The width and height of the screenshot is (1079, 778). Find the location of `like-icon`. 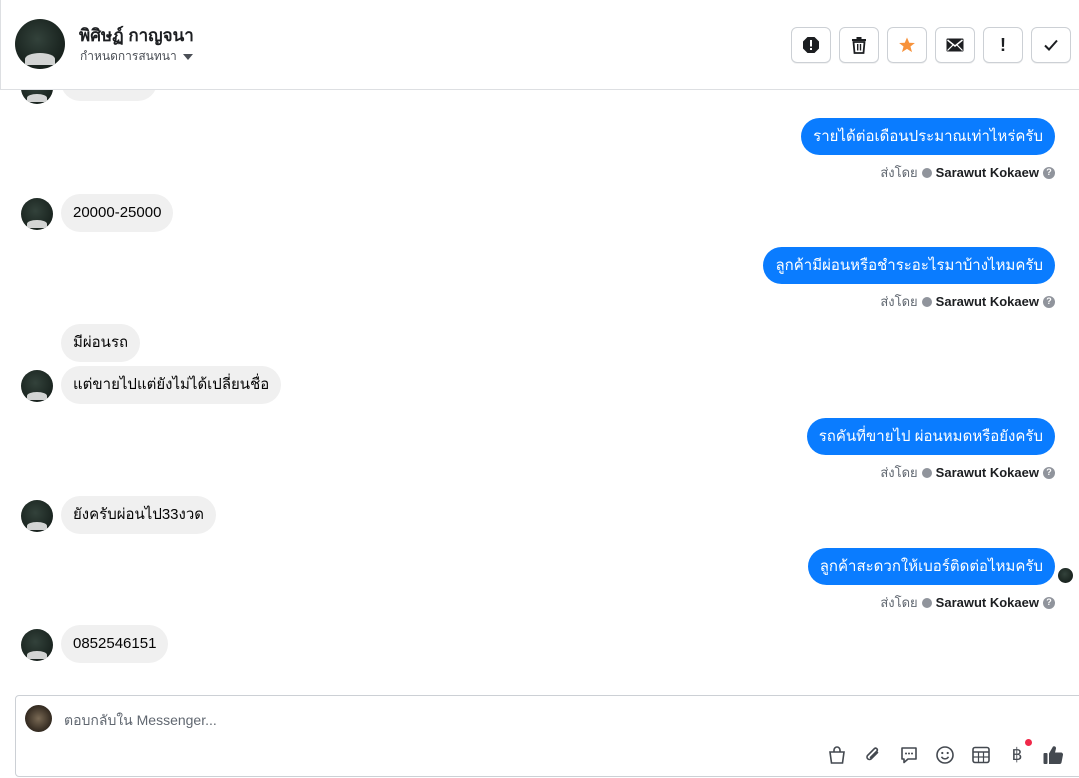

like-icon is located at coordinates (1053, 755).